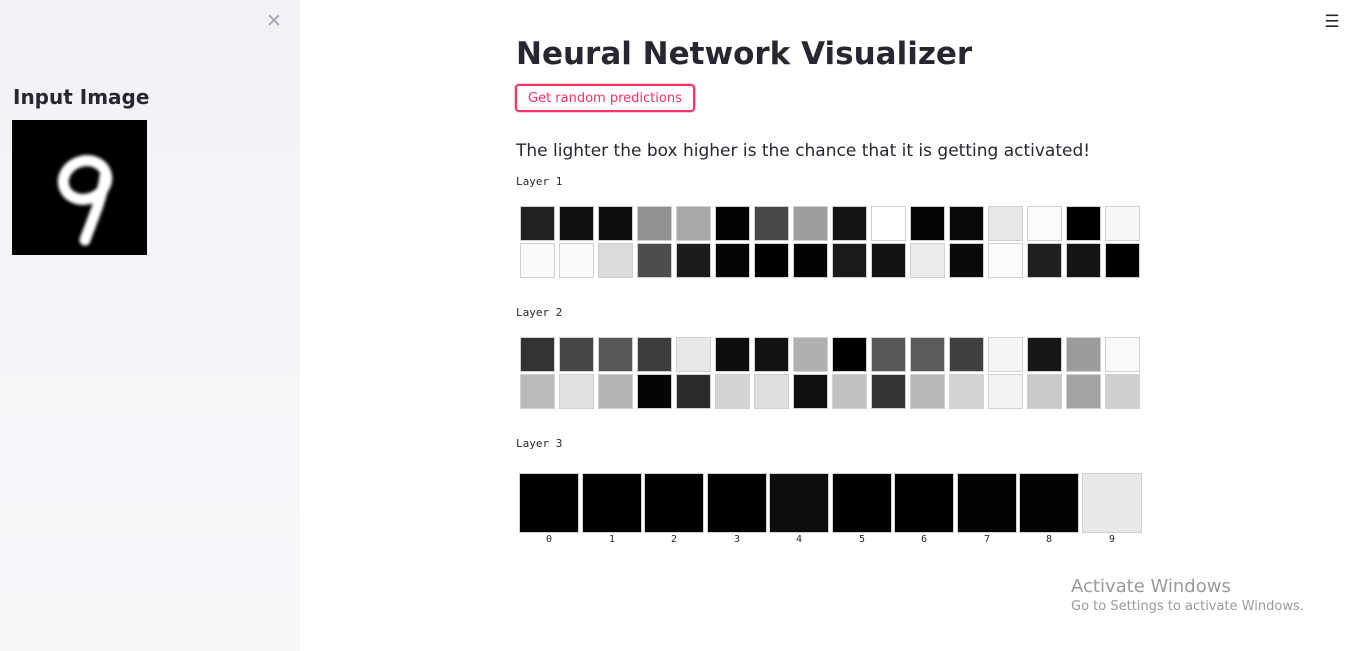  What do you see at coordinates (1332, 22) in the screenshot?
I see `hamburger-menu-icon: ☰` at bounding box center [1332, 22].